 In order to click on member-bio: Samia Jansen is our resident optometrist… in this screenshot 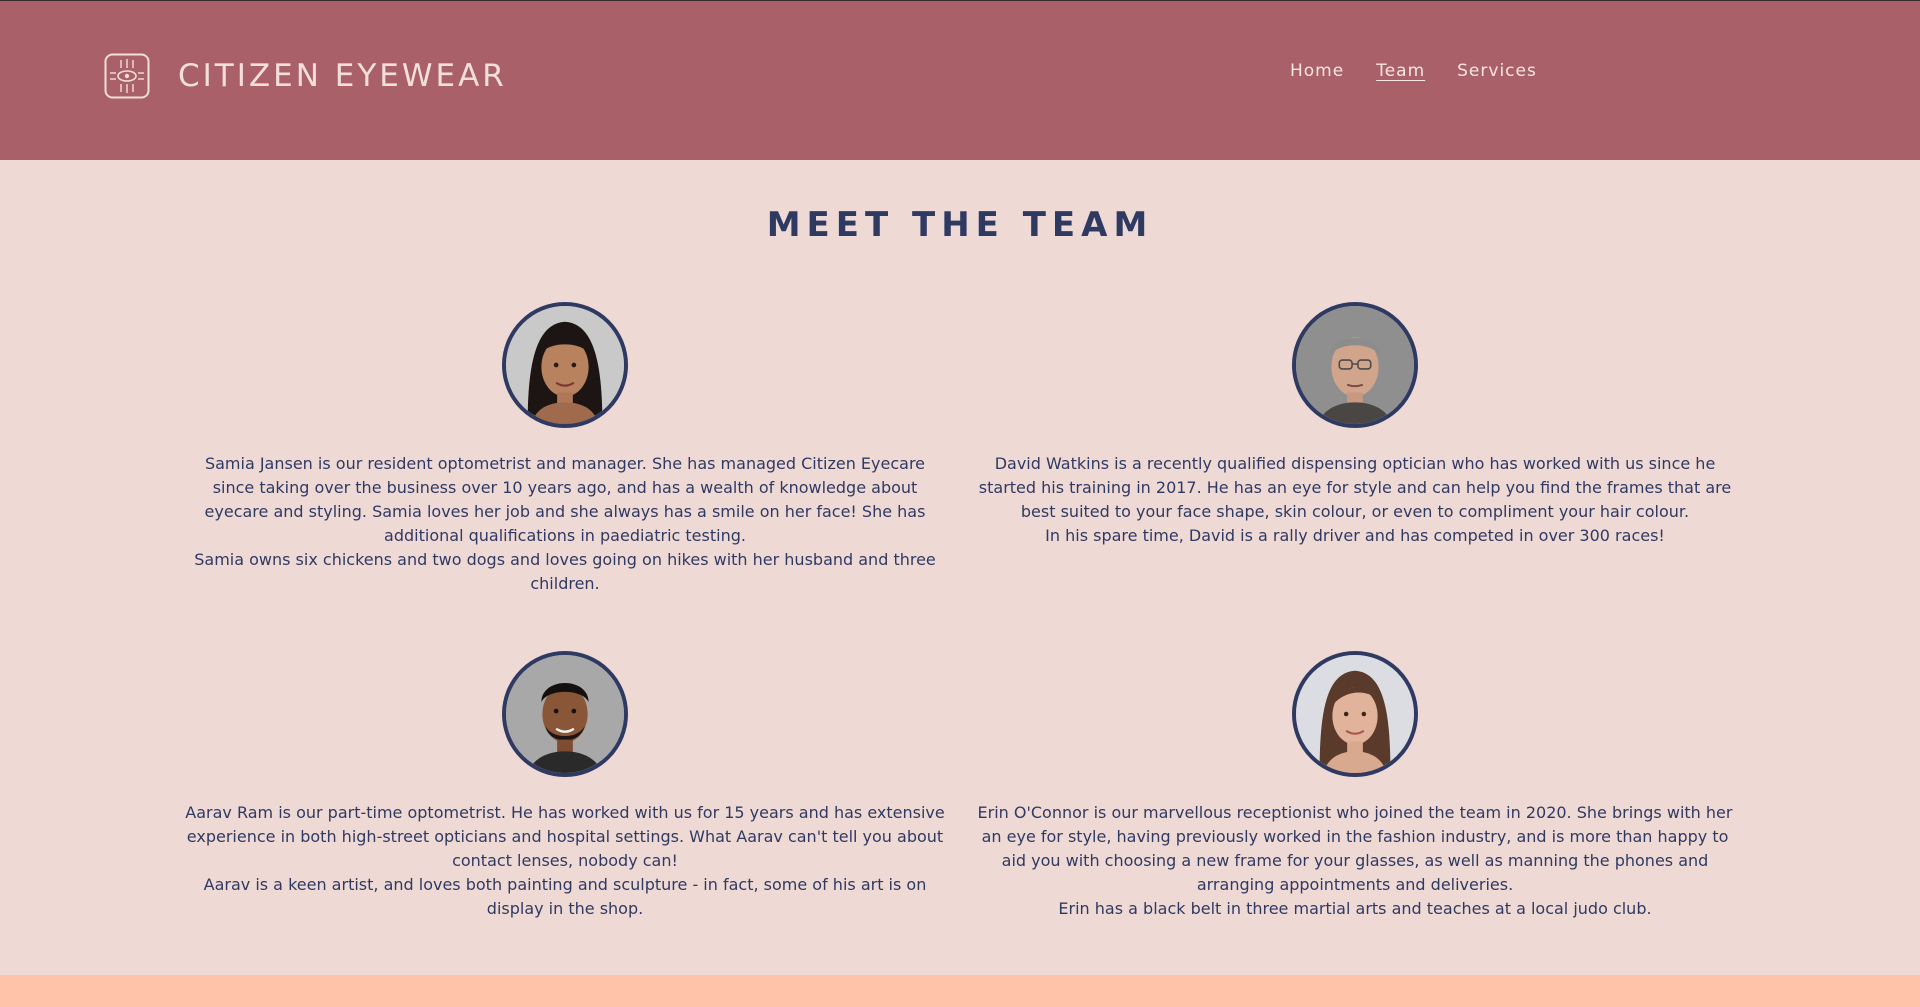, I will do `click(565, 524)`.